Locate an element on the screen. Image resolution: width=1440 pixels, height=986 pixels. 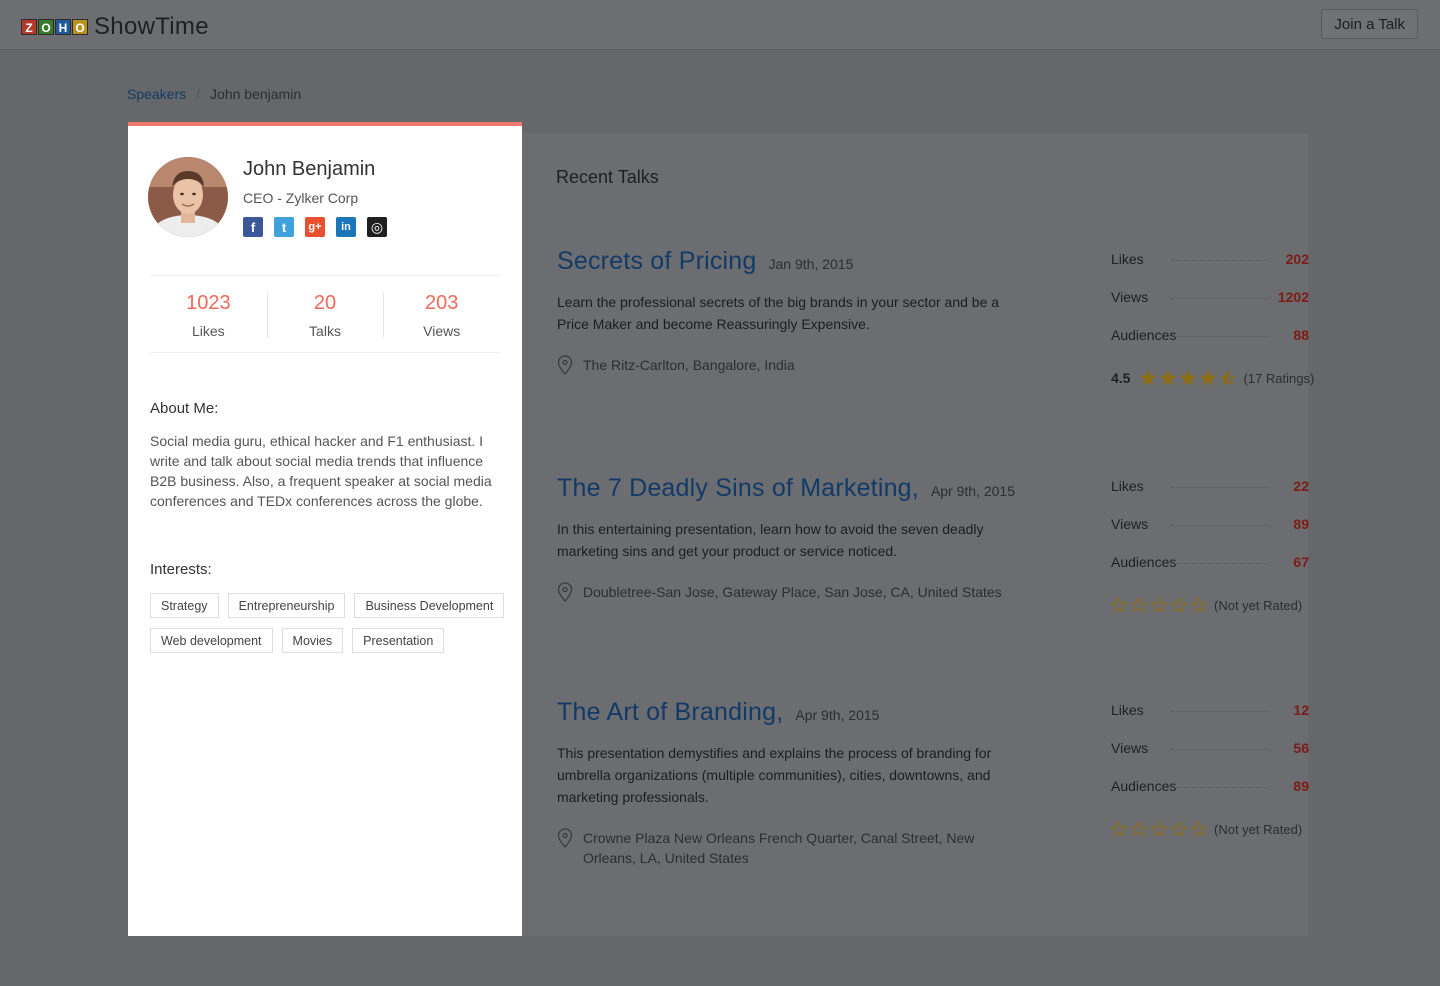
showtime-logo: Z O H O ShowTime is located at coordinates (115, 27).